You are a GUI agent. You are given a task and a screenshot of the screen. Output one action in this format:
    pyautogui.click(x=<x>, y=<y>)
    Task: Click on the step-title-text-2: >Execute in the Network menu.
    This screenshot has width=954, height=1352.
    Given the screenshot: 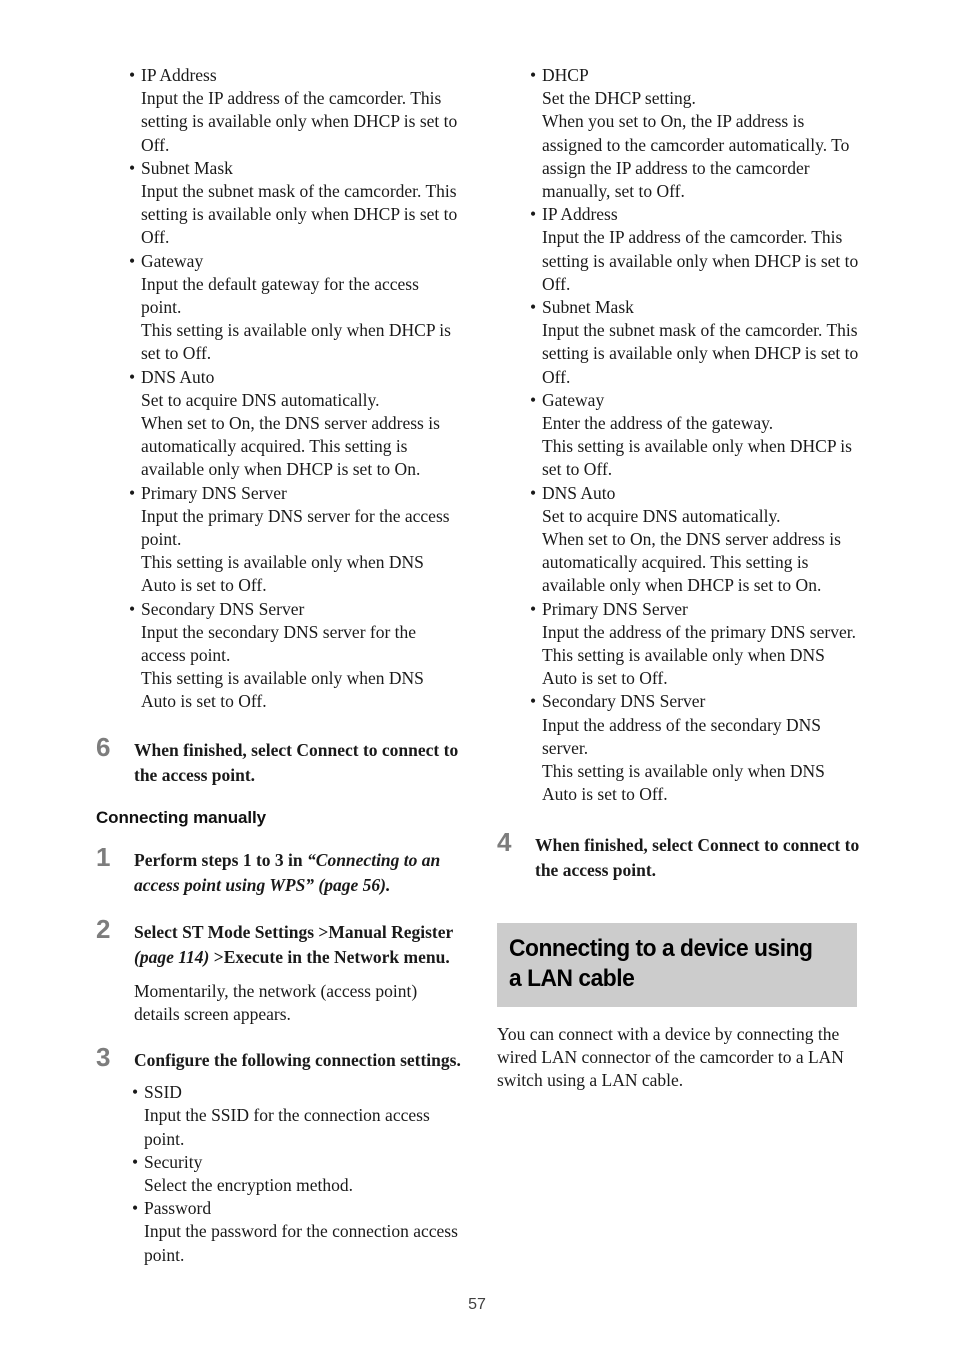 What is the action you would take?
    pyautogui.click(x=329, y=956)
    